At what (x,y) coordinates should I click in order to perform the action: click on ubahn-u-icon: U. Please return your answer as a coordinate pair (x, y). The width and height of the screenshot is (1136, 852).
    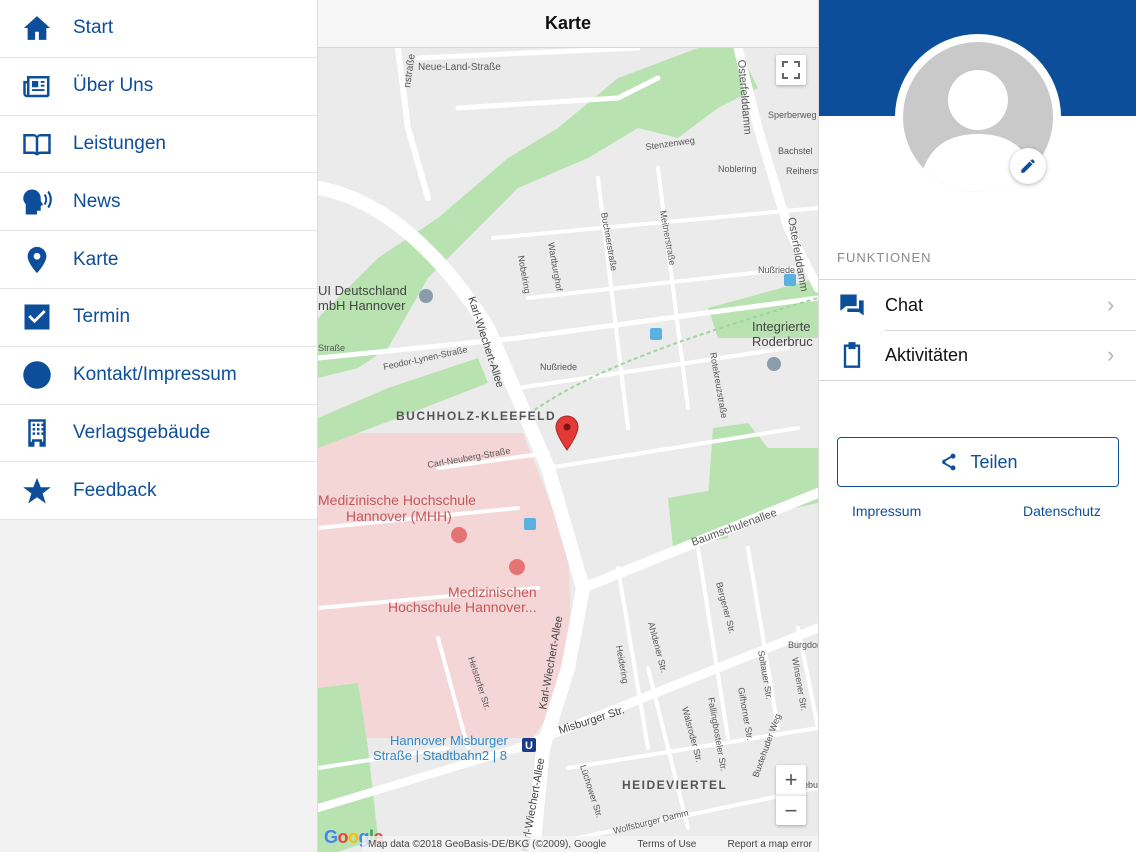
    Looking at the image, I should click on (529, 746).